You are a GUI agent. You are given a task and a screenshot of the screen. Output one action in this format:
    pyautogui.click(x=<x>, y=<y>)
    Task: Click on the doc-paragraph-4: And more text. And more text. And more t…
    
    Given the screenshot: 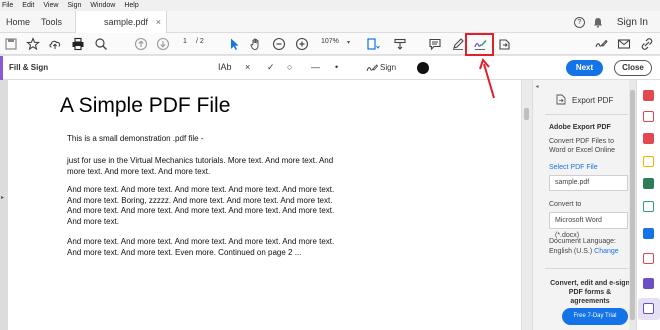 What is the action you would take?
    pyautogui.click(x=201, y=247)
    